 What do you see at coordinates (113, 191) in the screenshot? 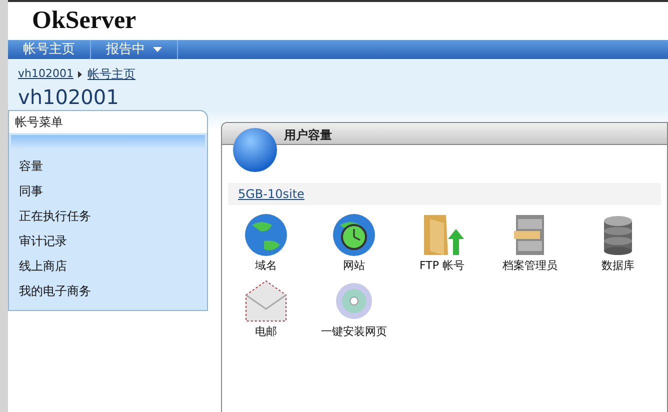
I see `sidebar-item: 同事` at bounding box center [113, 191].